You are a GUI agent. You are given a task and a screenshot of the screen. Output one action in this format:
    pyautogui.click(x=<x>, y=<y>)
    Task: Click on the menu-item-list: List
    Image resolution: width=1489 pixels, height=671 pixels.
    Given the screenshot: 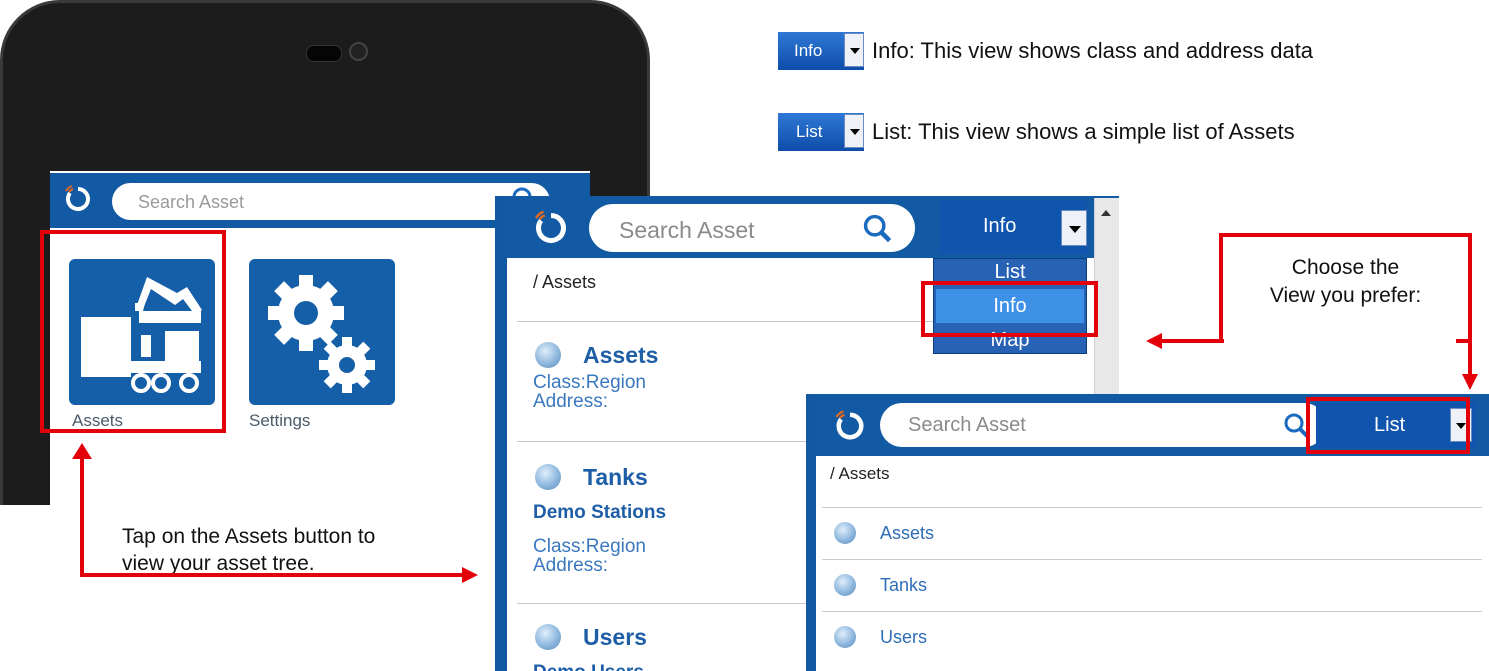 What is the action you would take?
    pyautogui.click(x=1010, y=272)
    